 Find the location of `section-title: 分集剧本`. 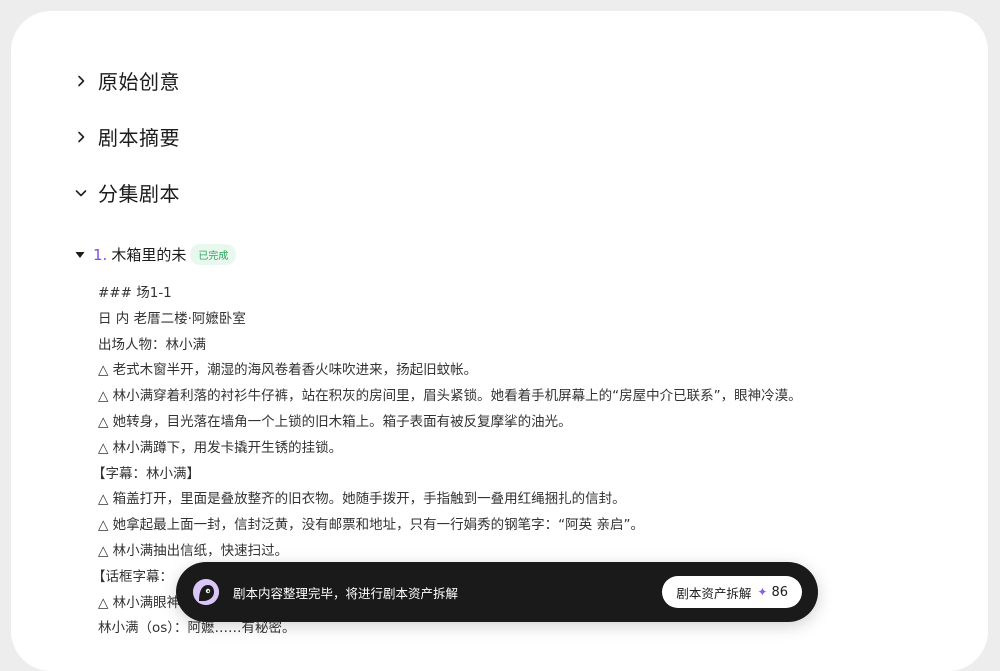

section-title: 分集剧本 is located at coordinates (139, 194).